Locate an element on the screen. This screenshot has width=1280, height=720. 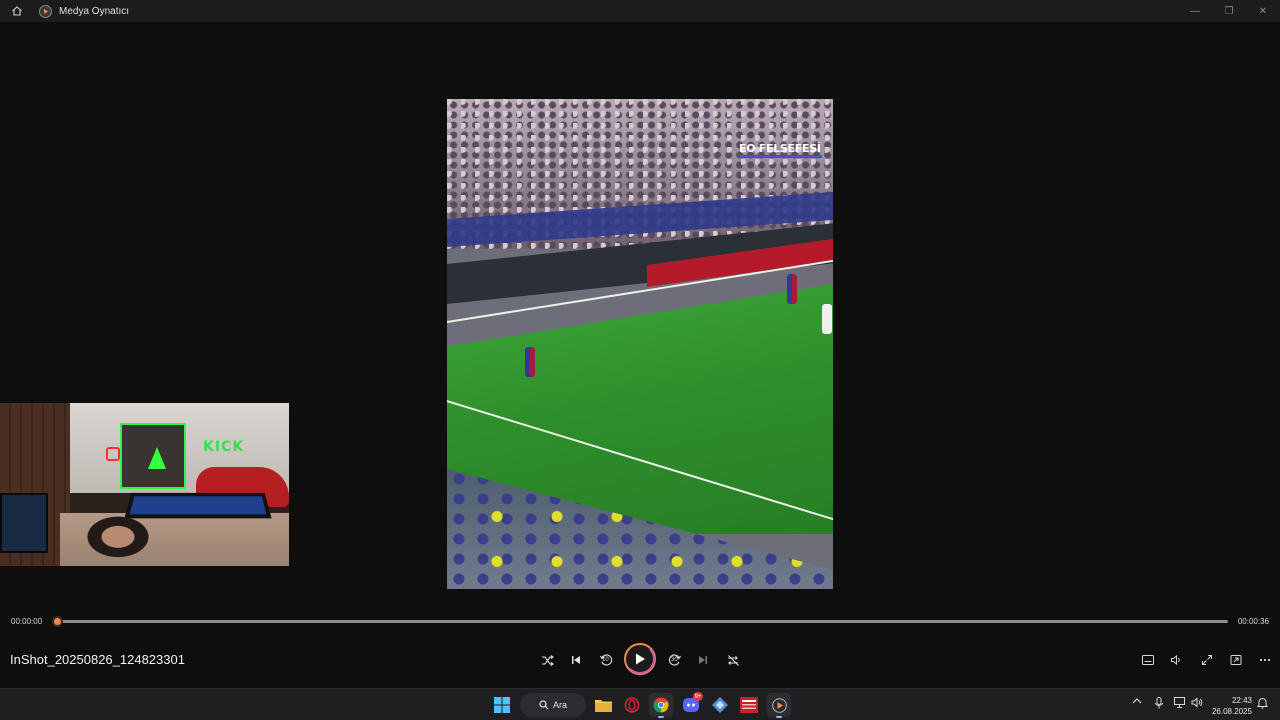
speaker-icon is located at coordinates (1197, 702).